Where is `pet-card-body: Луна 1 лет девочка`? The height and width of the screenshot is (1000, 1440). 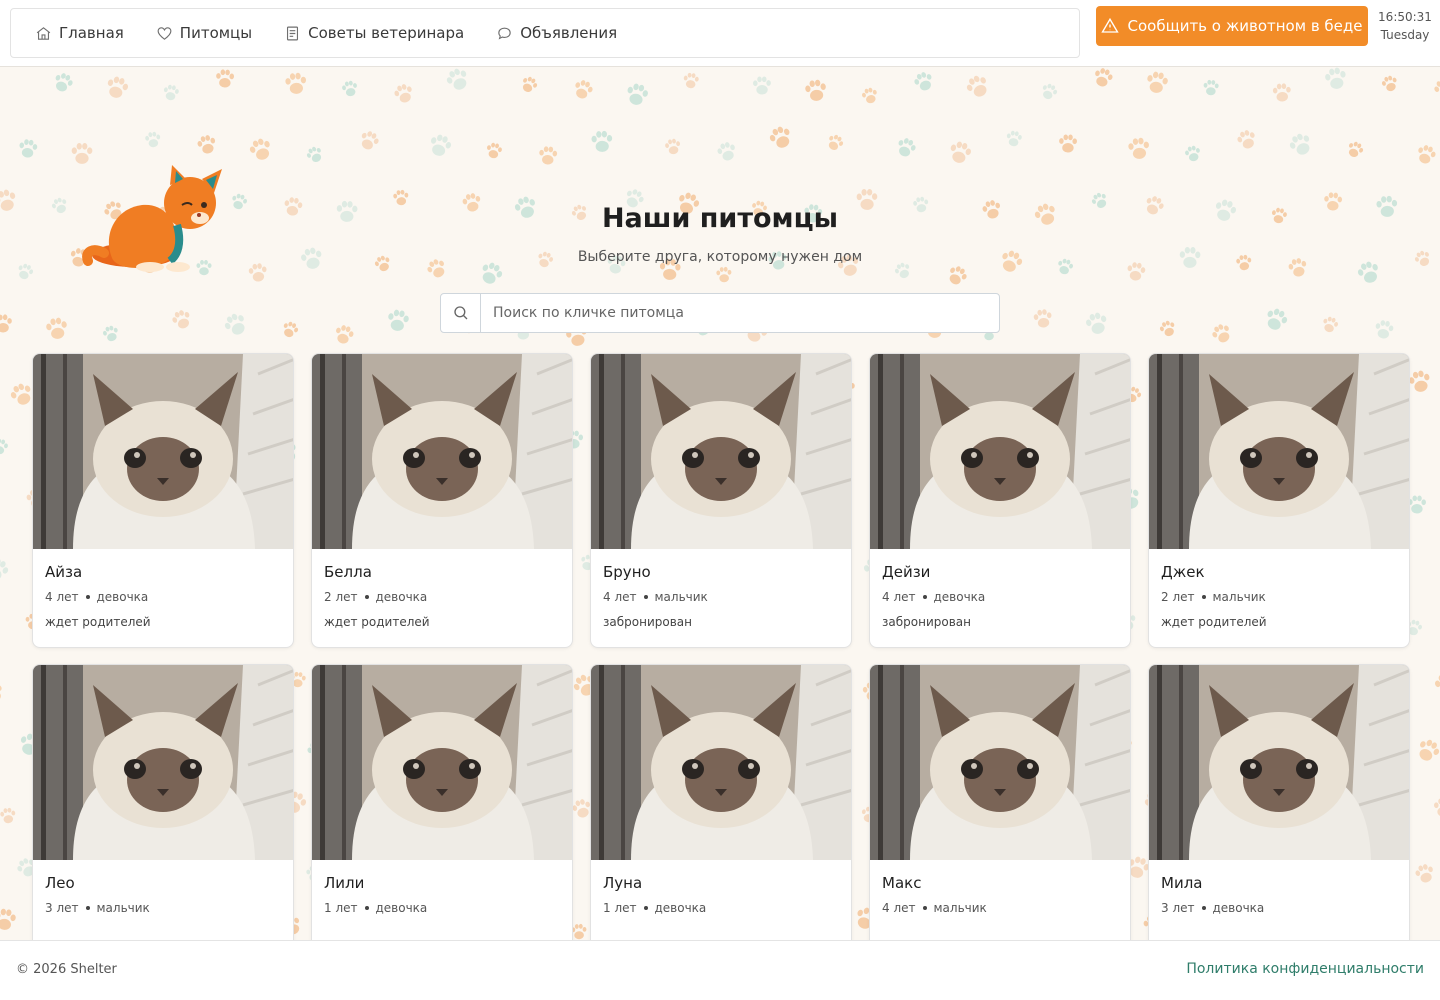 pet-card-body: Луна 1 лет девочка is located at coordinates (721, 888).